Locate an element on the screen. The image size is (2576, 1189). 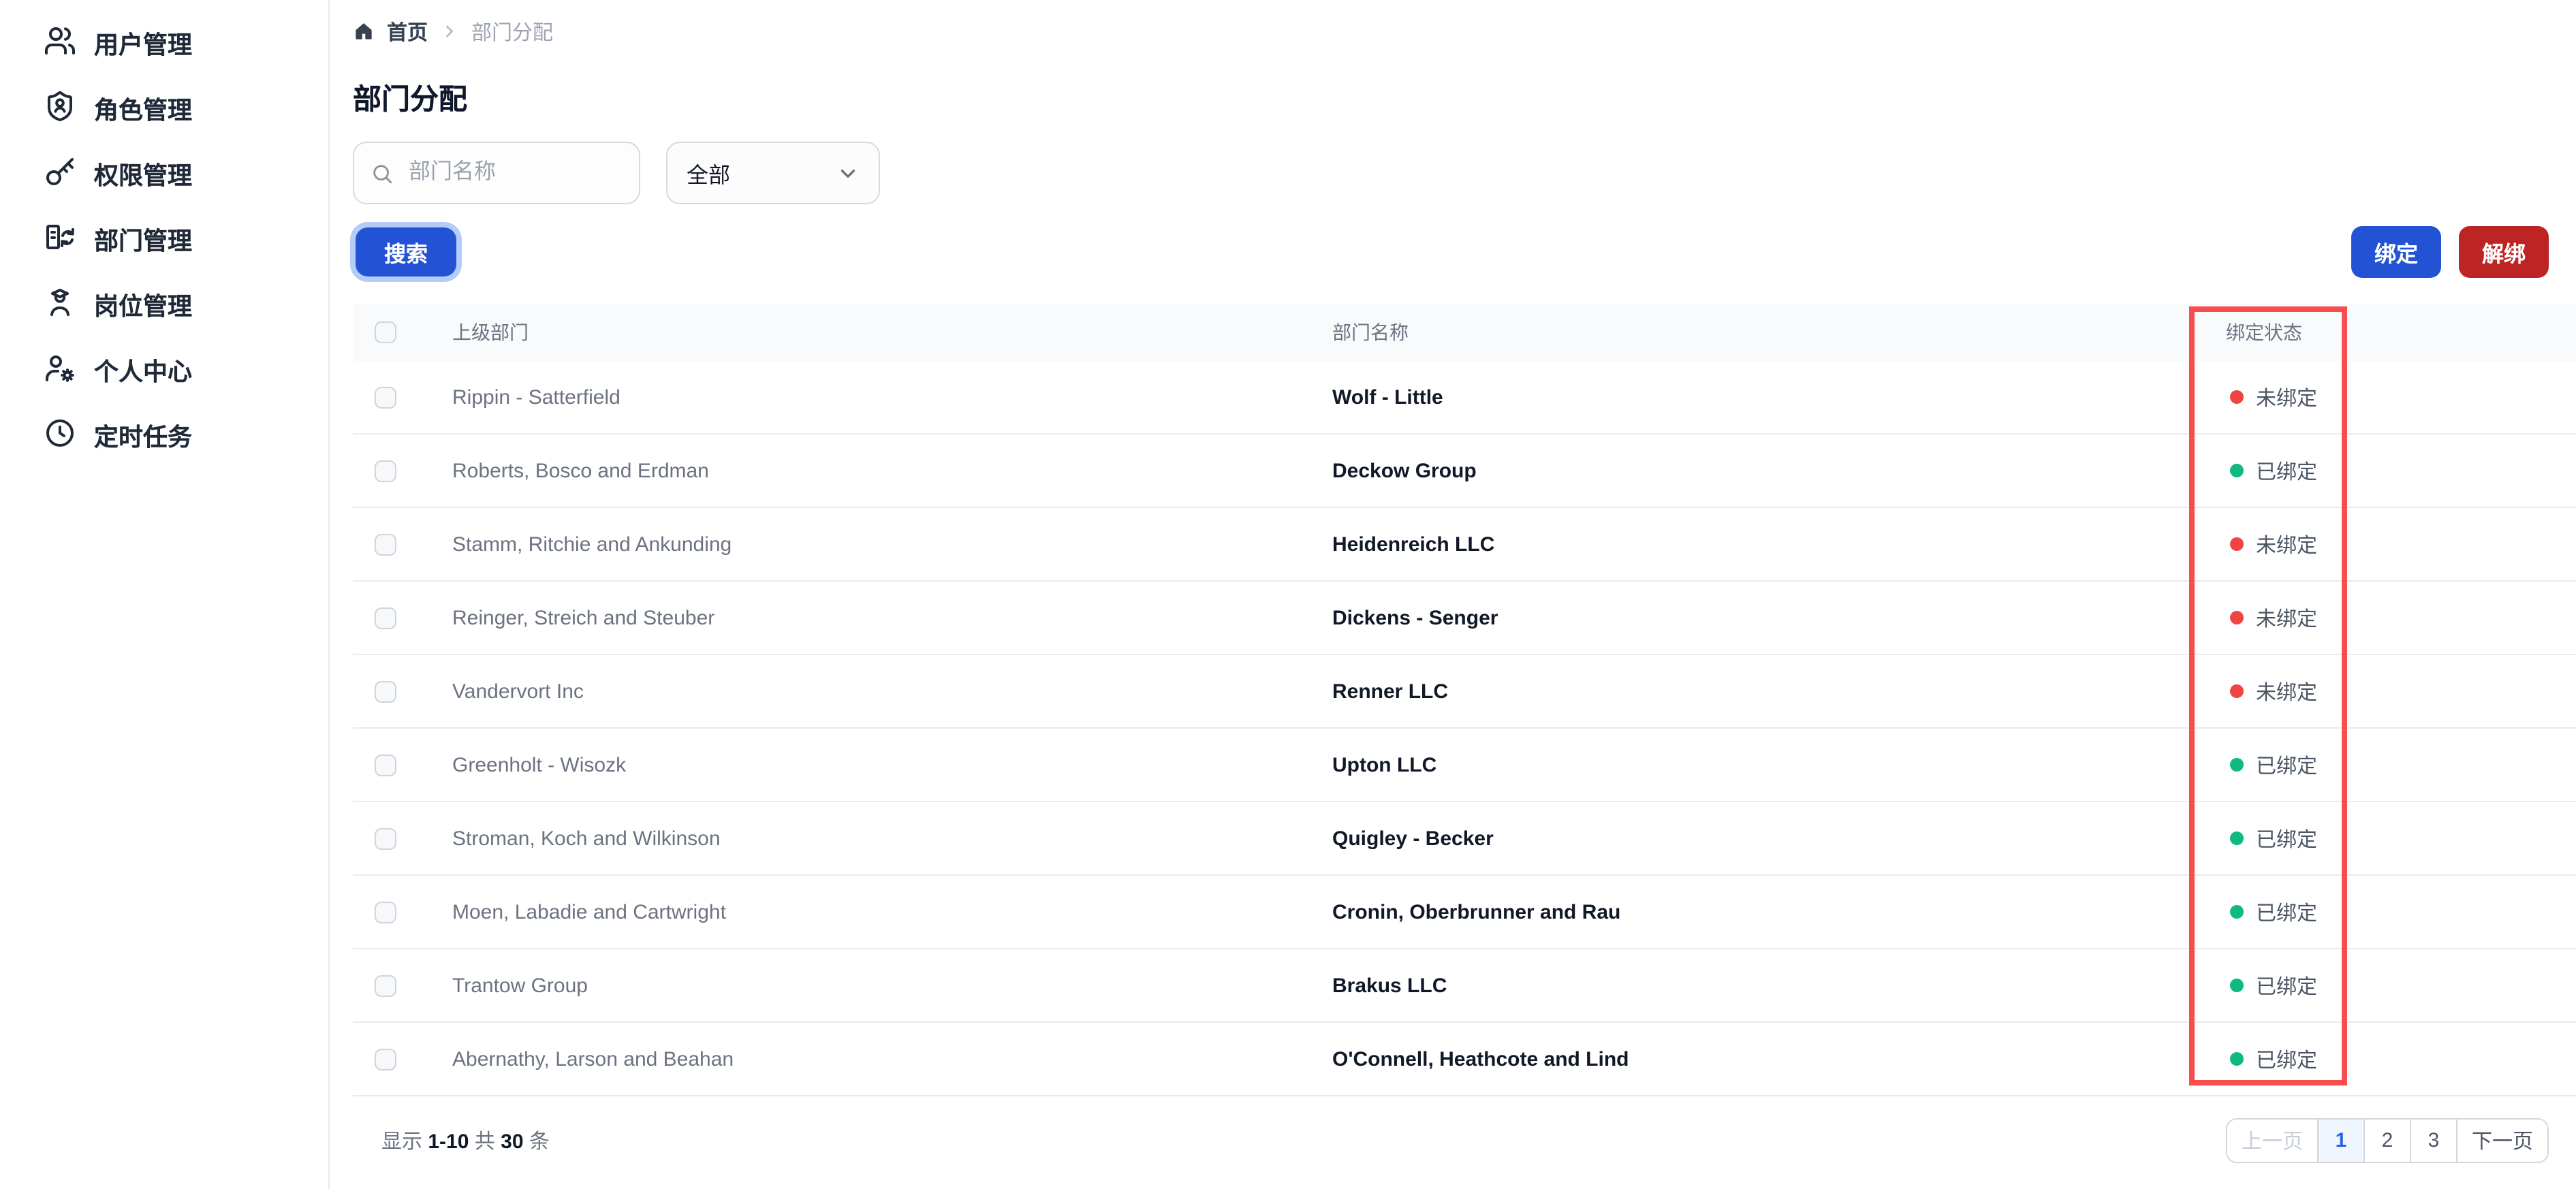
sidebar-item-label: 定时任务 is located at coordinates (143, 438).